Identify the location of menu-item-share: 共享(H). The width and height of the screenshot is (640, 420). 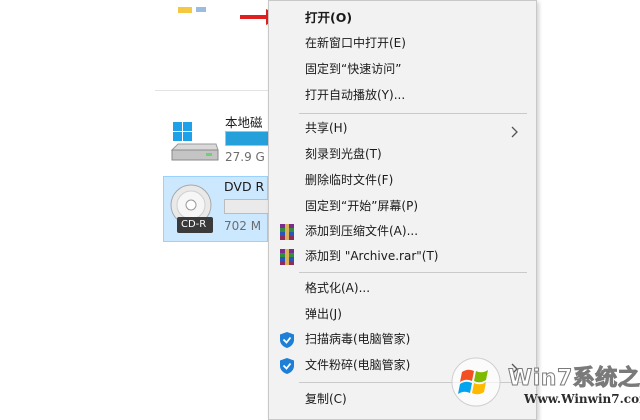
(402, 129).